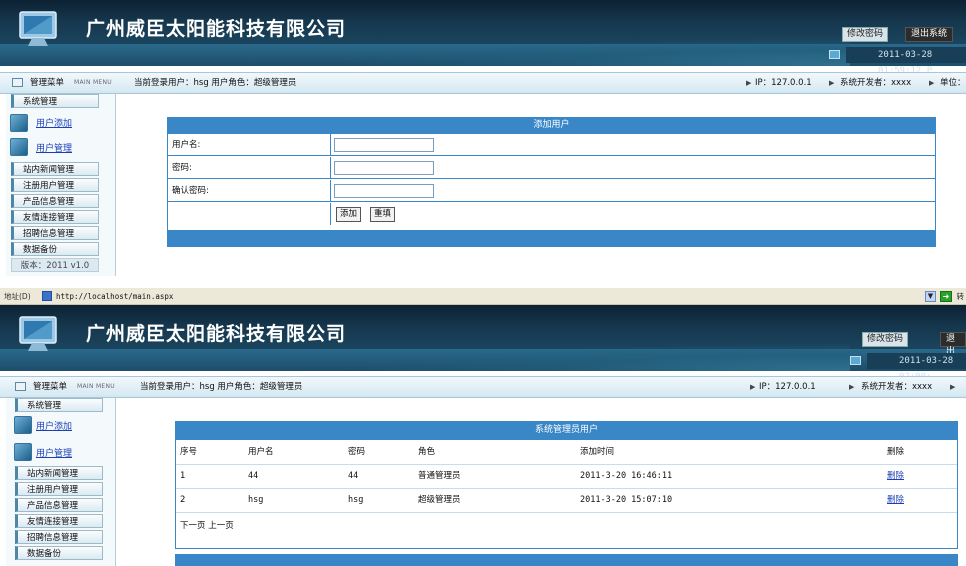  I want to click on company-title: 广州威臣太阳能科技有限公司, so click(216, 29).